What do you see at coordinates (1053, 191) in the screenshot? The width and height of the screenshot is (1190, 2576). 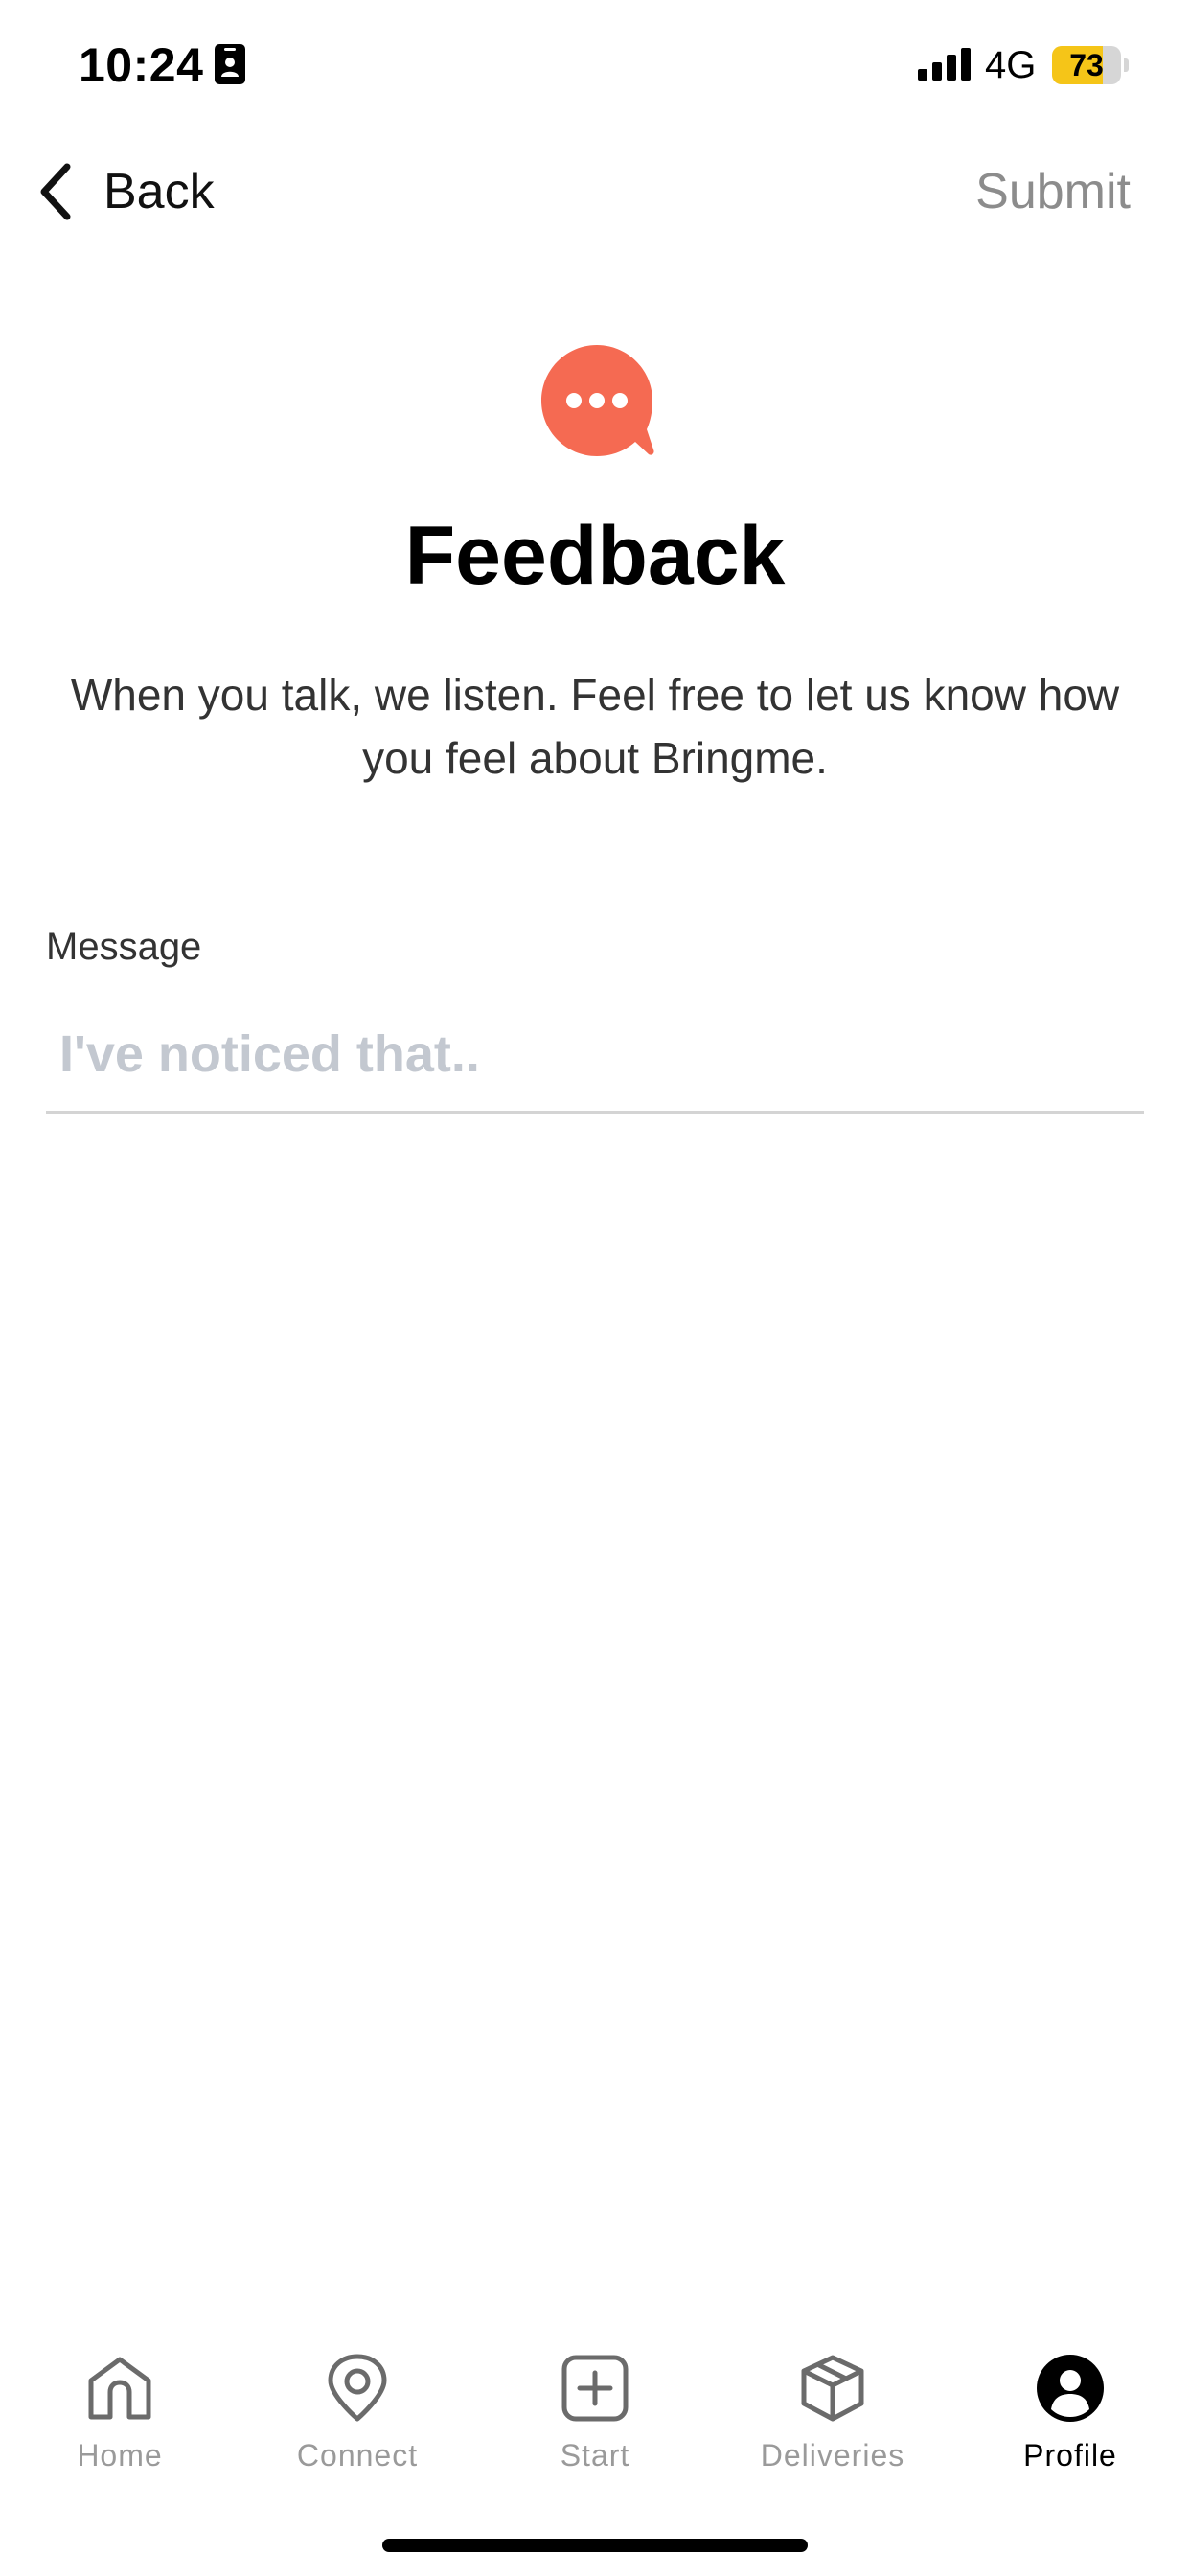 I see `submit-button: Submit` at bounding box center [1053, 191].